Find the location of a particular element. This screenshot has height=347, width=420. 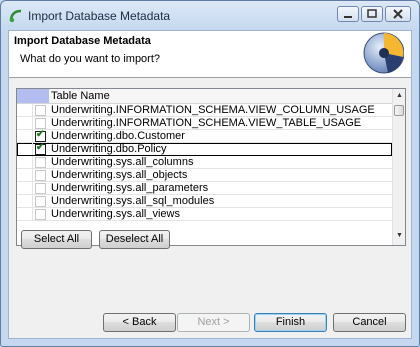

close-button is located at coordinates (398, 14).